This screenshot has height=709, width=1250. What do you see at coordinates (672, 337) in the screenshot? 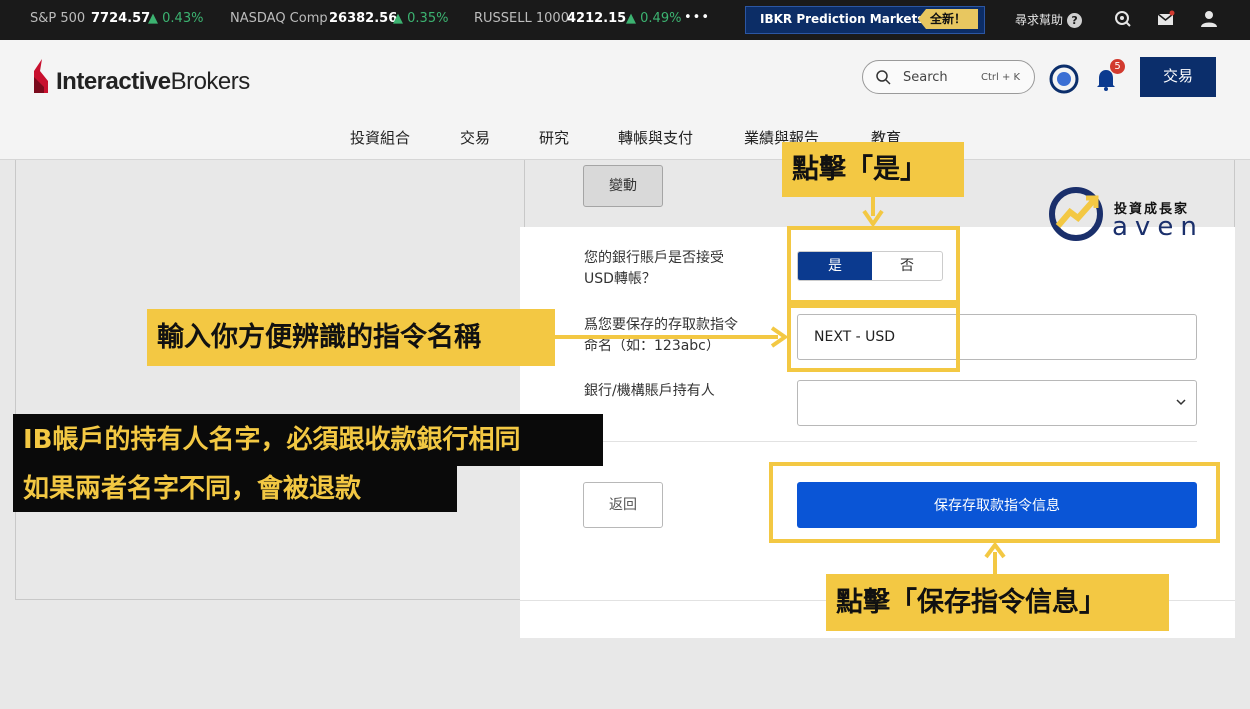
I see `arrow-right-to-input` at bounding box center [672, 337].